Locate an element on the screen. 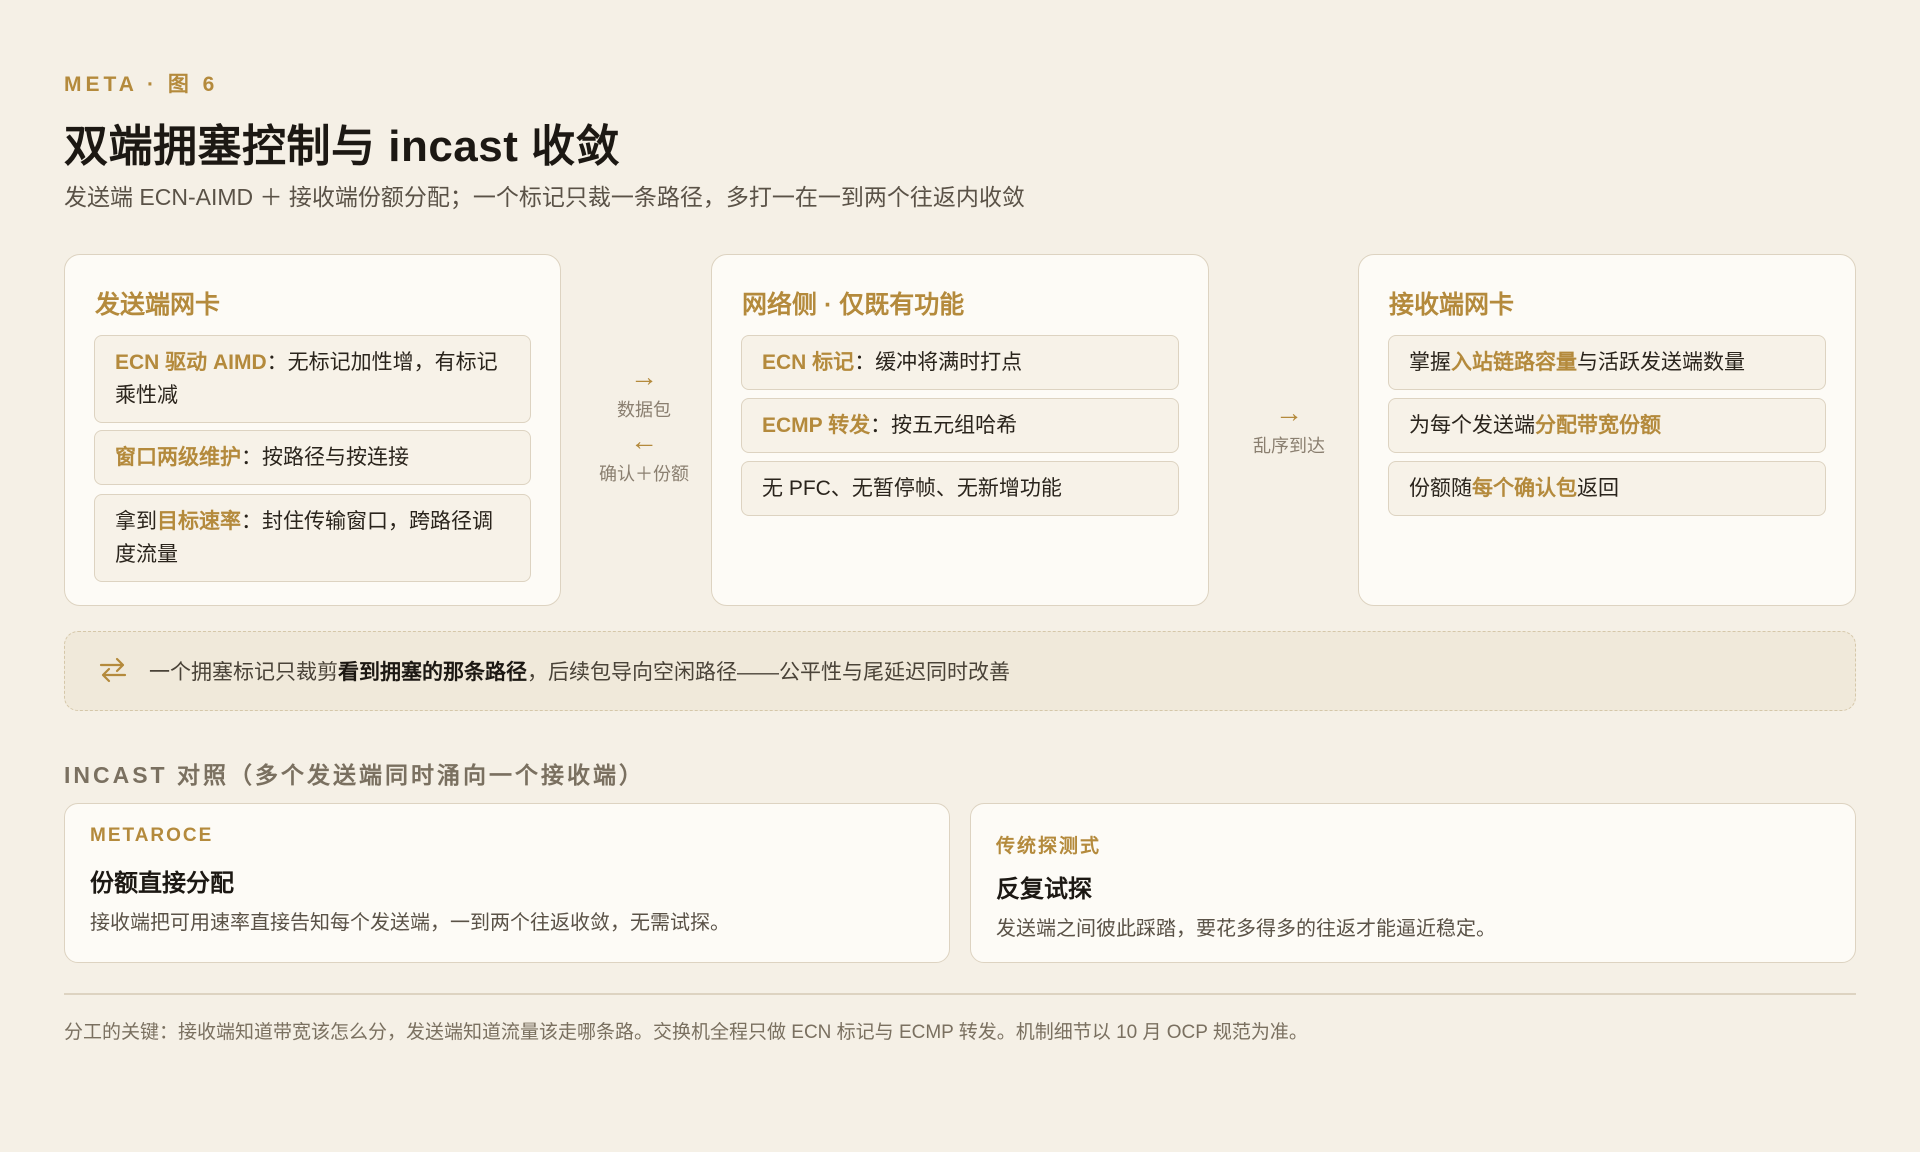  traditional-card: 传统探测式 反复试探 发送端之间彼此踩踏，要花多得多的往返才能逼近稳定。 is located at coordinates (1413, 883).